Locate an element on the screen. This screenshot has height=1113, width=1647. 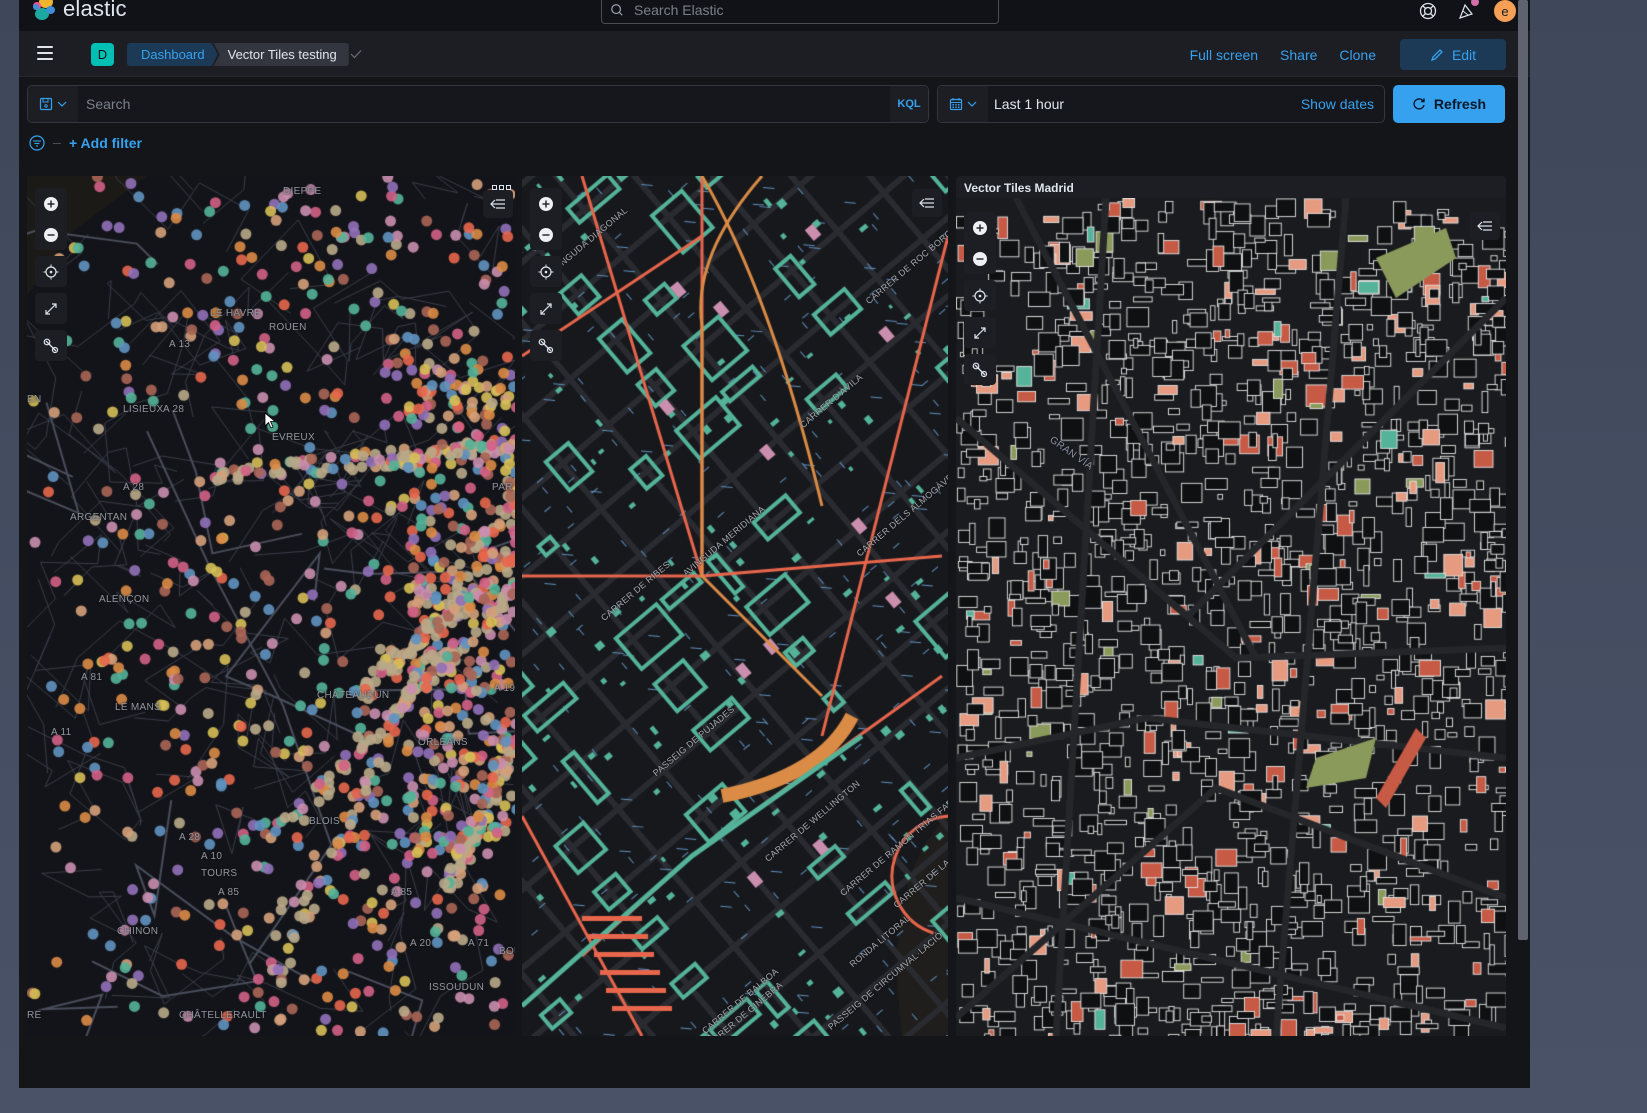
save-icon is located at coordinates (46, 104).